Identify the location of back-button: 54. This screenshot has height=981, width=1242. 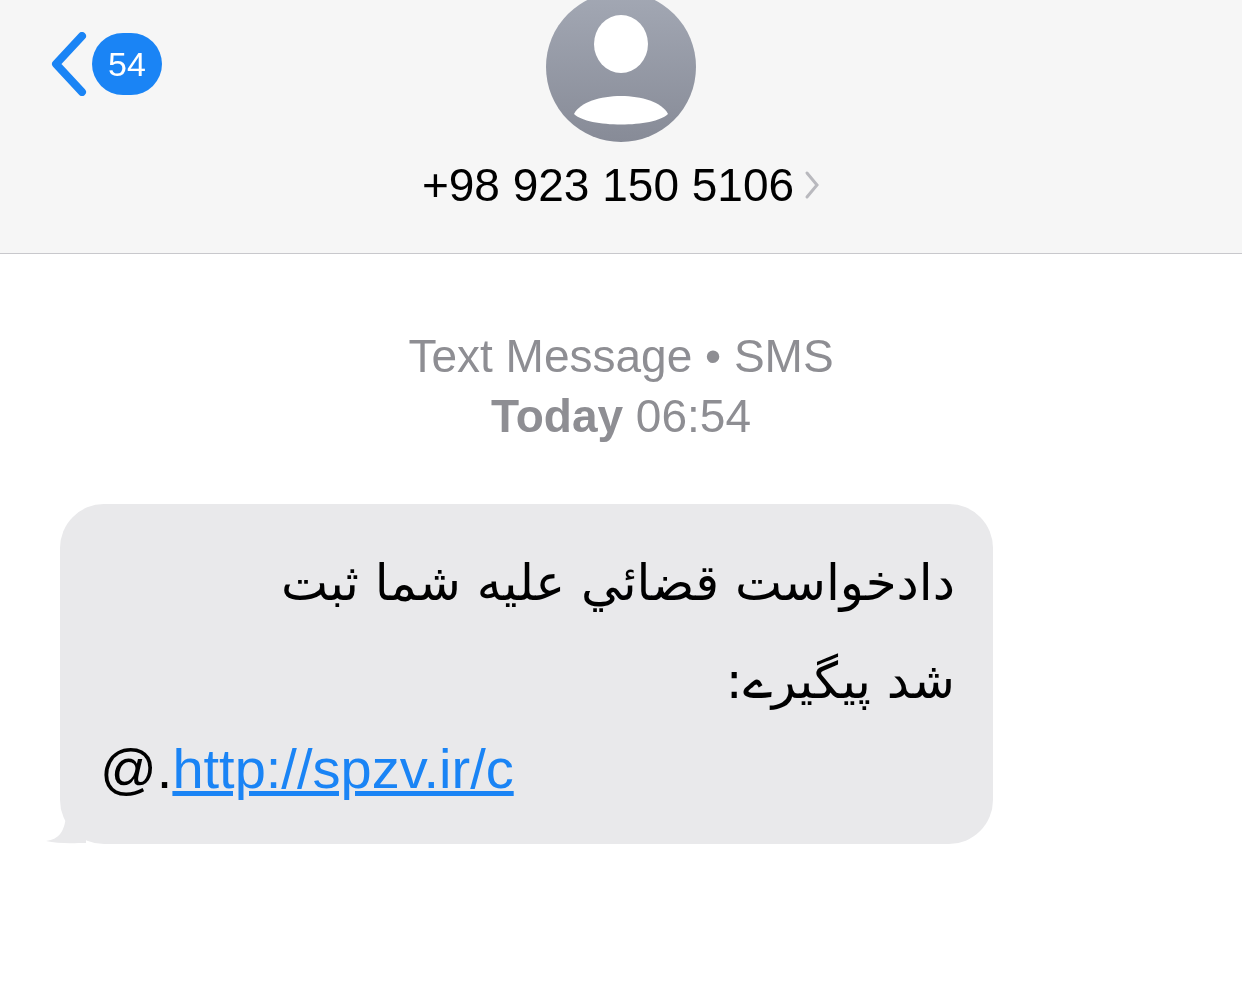
(105, 64).